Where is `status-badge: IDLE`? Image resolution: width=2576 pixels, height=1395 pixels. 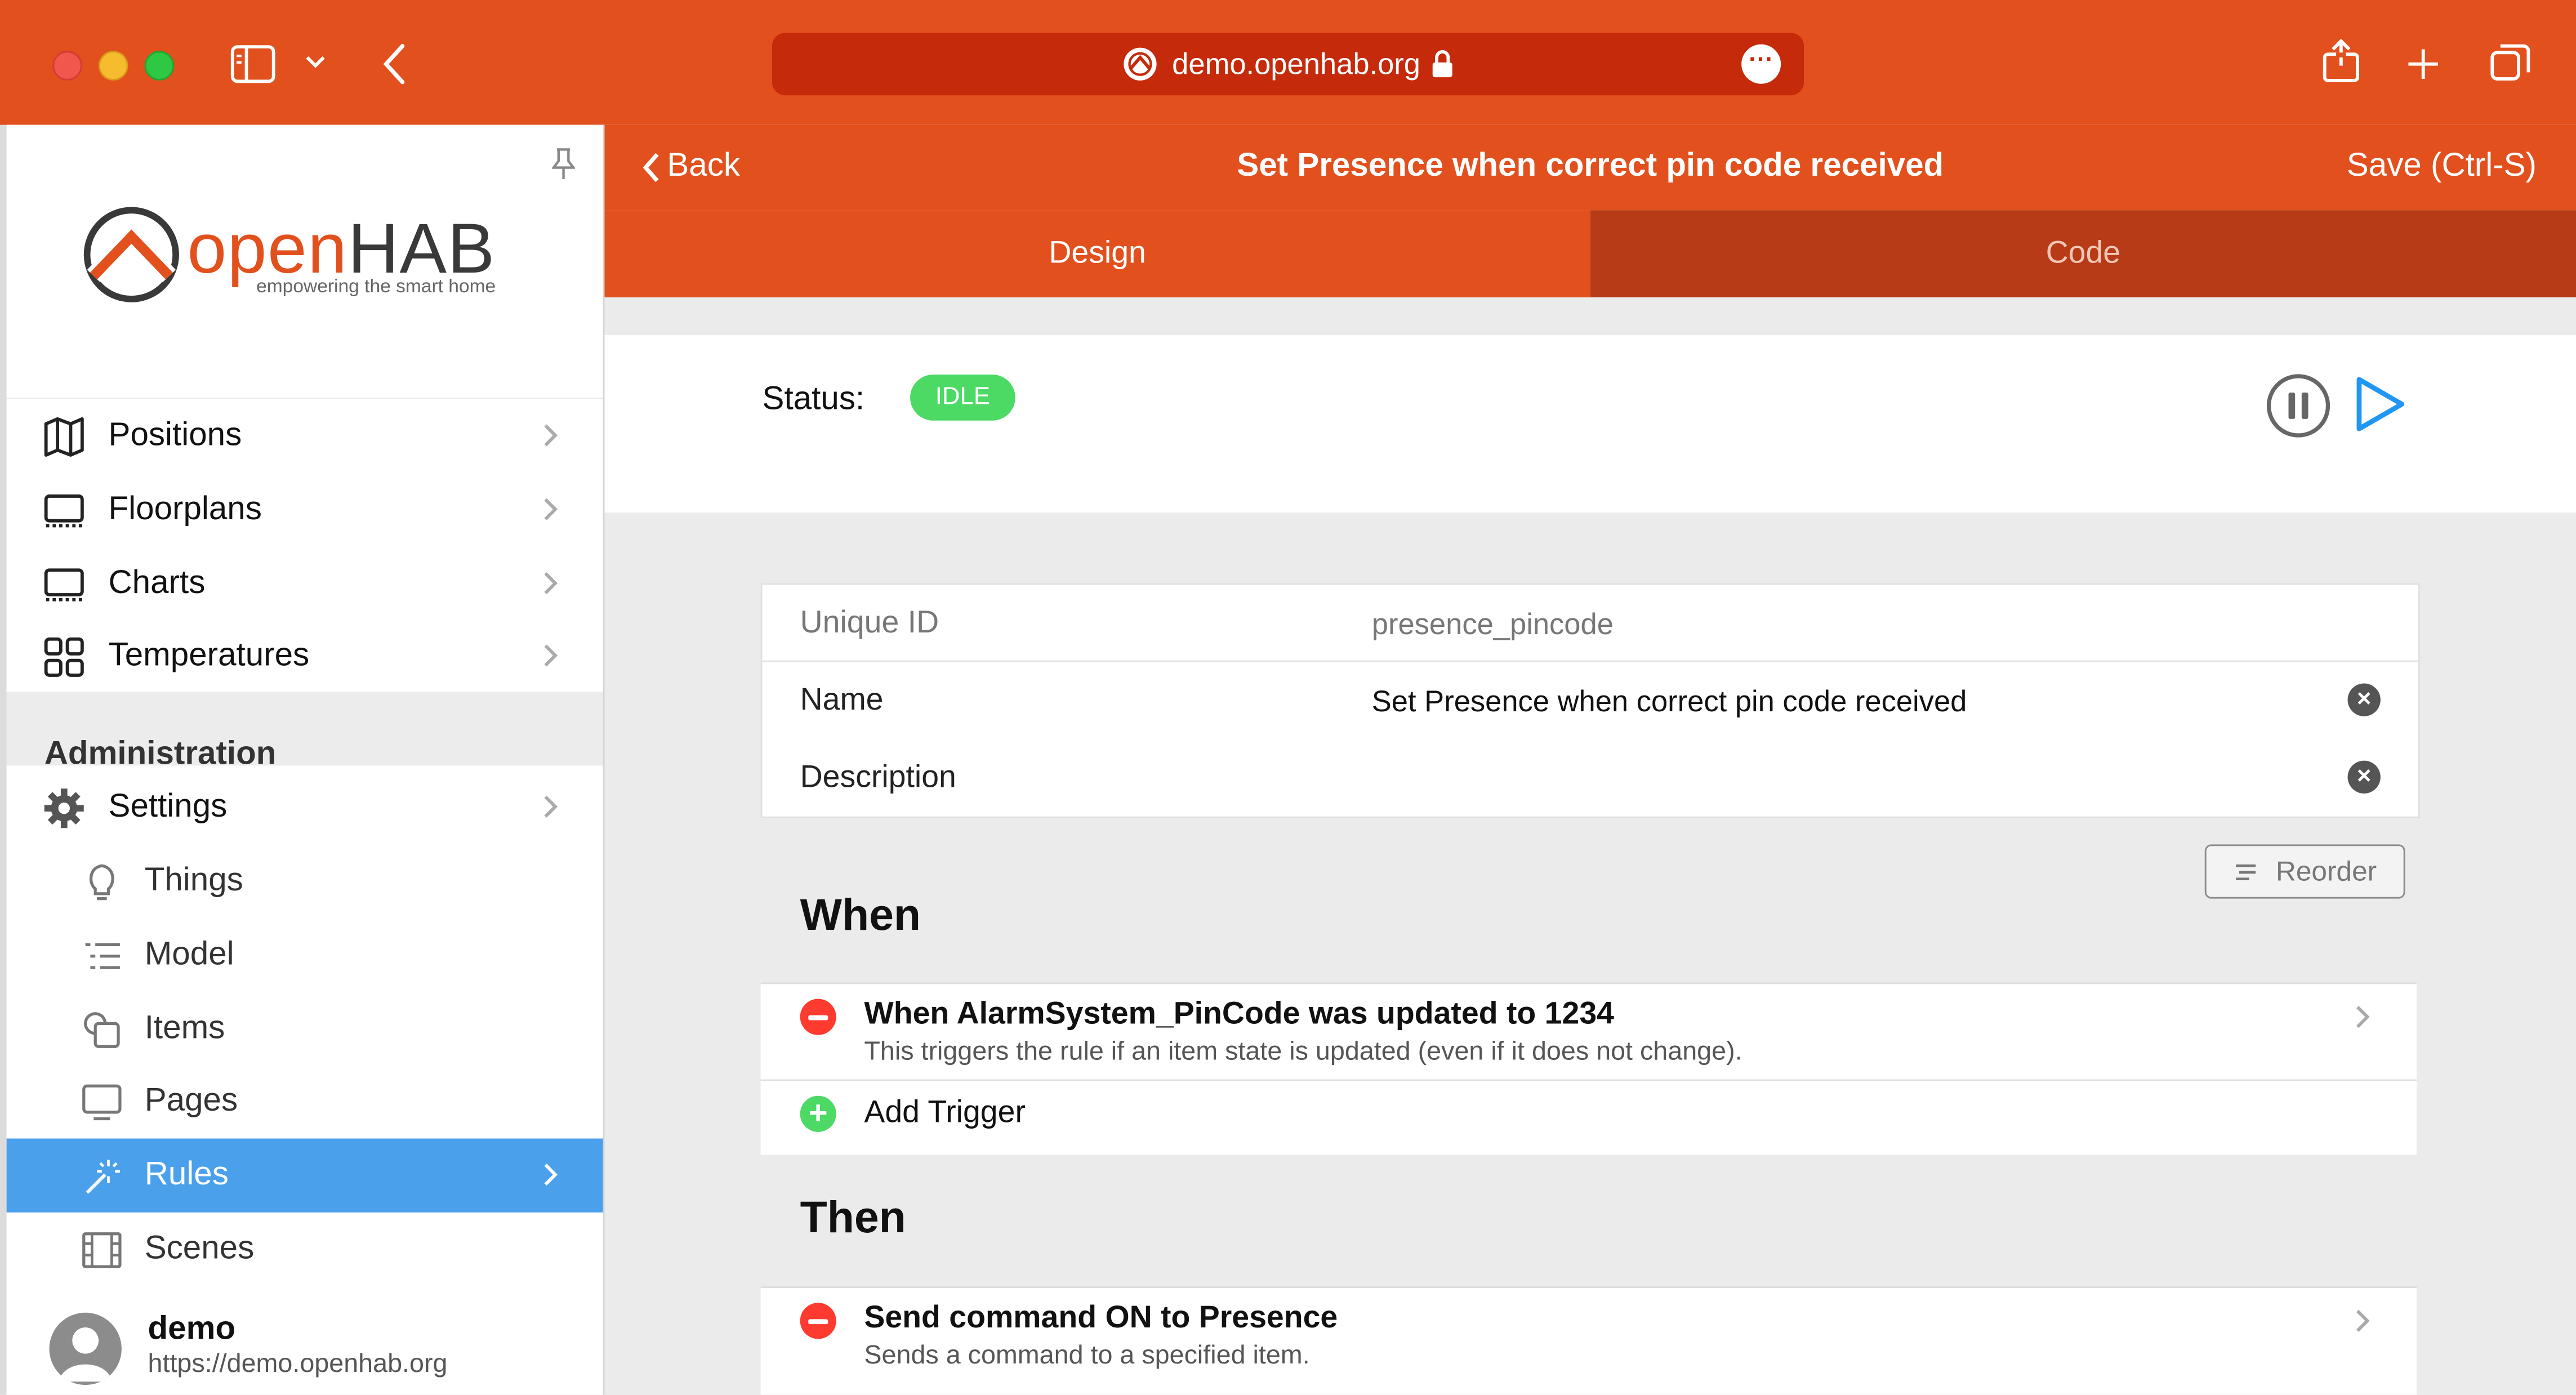
status-badge: IDLE is located at coordinates (962, 398).